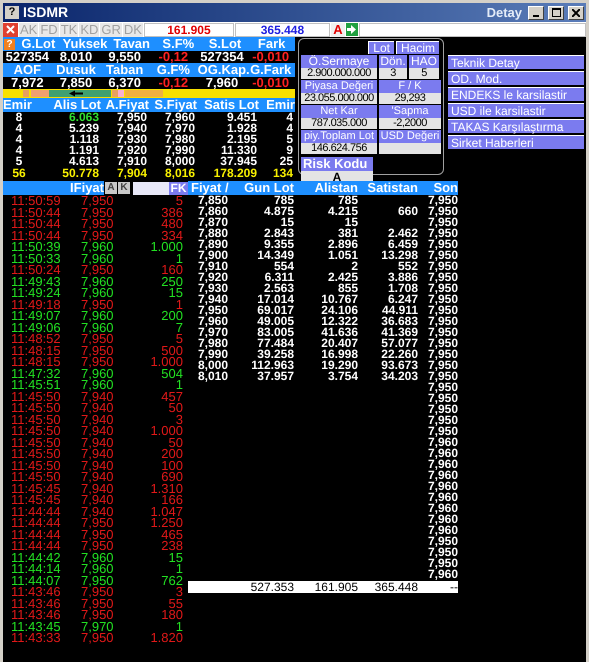  I want to click on trade-time: 11:49:18, so click(36, 304).